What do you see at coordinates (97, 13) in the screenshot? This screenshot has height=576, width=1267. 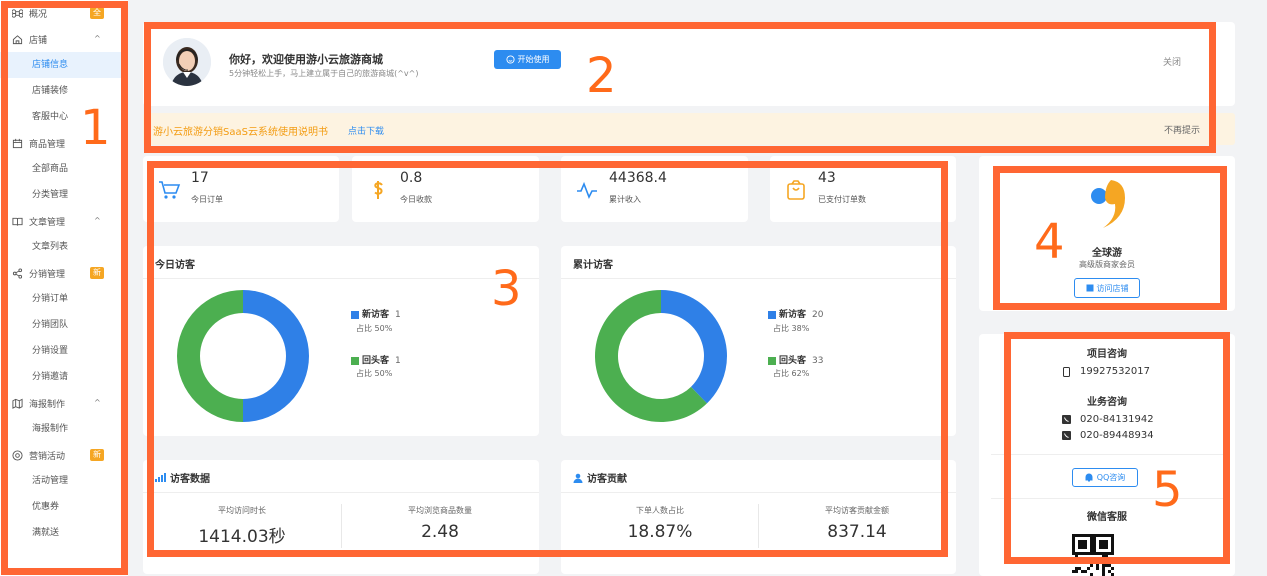 I see `badge: 全` at bounding box center [97, 13].